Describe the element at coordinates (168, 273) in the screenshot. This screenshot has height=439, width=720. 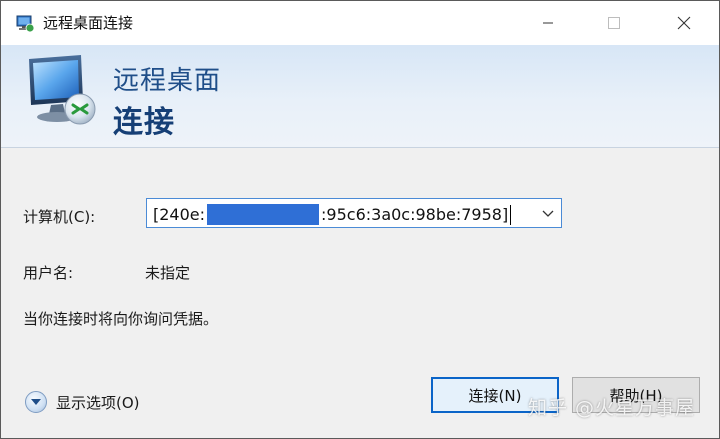
I see `username-value: 未指定` at that location.